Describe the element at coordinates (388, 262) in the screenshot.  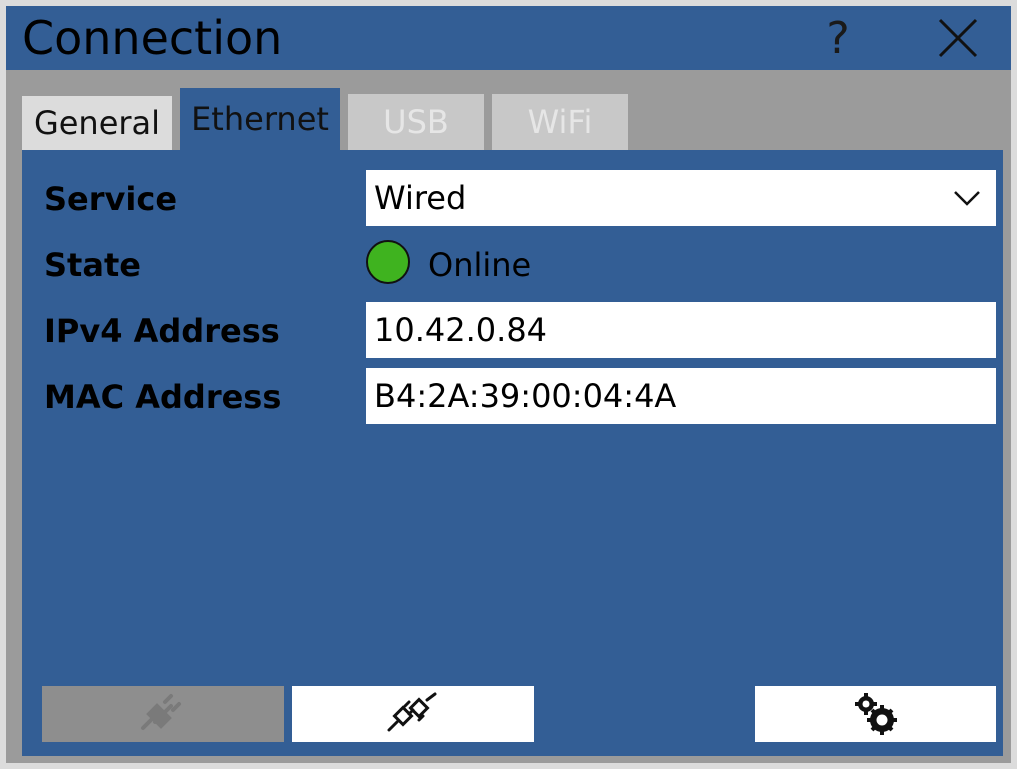
I see `status-indicator` at that location.